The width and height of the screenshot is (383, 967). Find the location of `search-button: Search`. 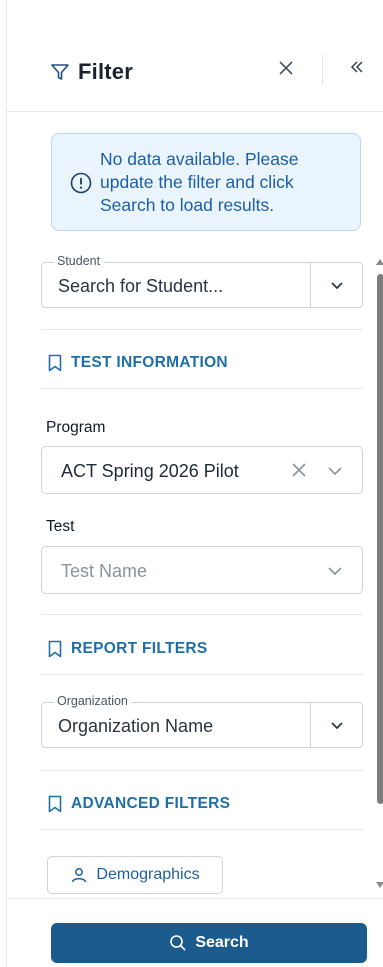

search-button: Search is located at coordinates (209, 943).